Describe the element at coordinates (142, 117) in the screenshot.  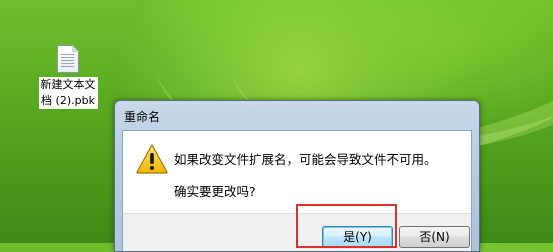
I see `dialog-title: 重命名` at that location.